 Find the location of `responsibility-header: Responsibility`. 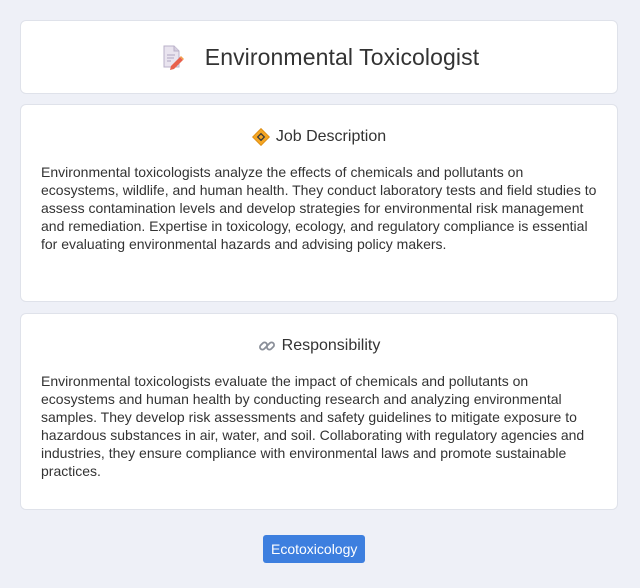

responsibility-header: Responsibility is located at coordinates (319, 346).